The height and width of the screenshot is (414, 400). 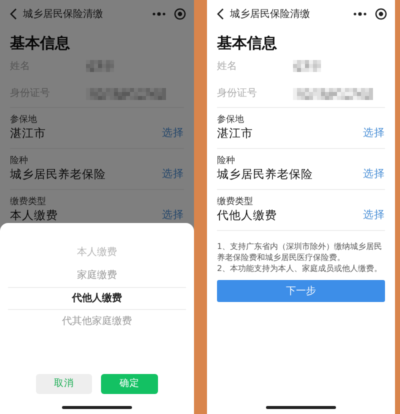 I want to click on close-icon, so click(x=381, y=14).